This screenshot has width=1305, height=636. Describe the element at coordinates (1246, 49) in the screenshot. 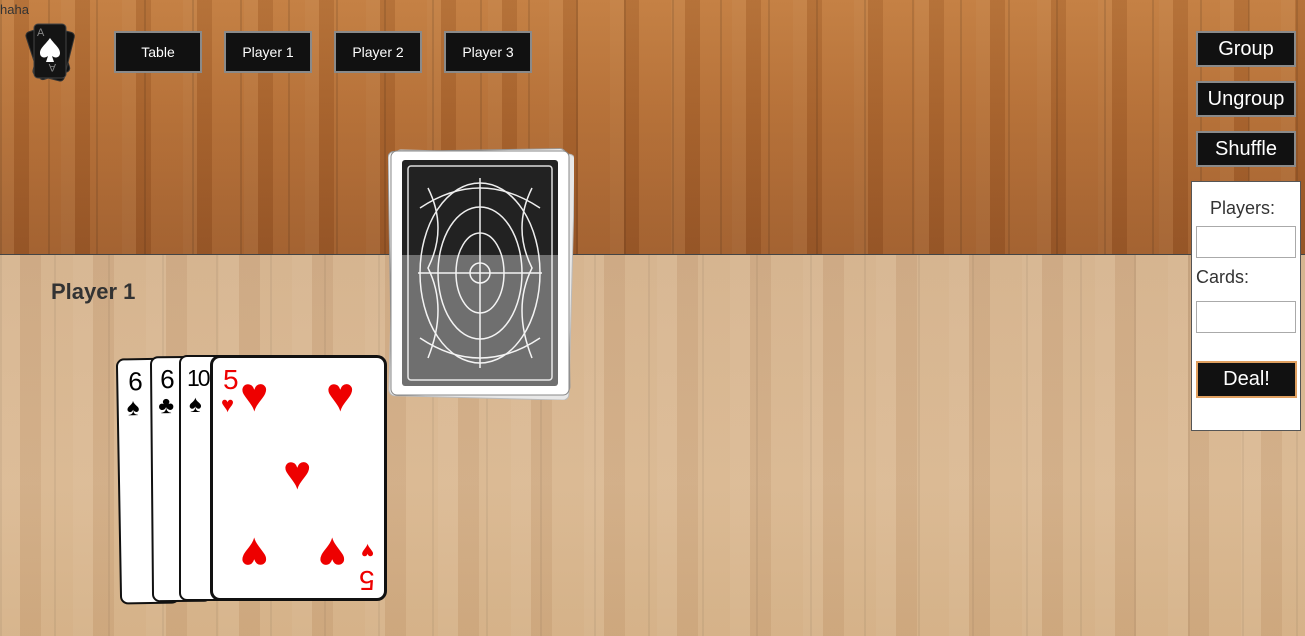

I see `group-button: Group` at that location.